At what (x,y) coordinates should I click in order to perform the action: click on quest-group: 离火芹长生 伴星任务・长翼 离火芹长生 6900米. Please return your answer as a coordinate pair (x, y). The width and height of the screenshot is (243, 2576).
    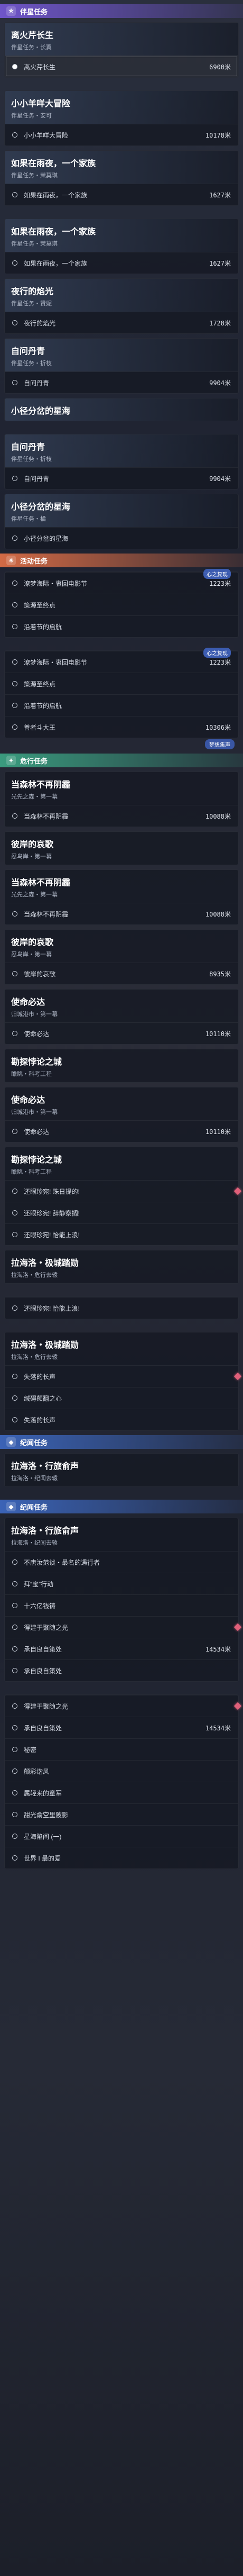
    Looking at the image, I should click on (121, 50).